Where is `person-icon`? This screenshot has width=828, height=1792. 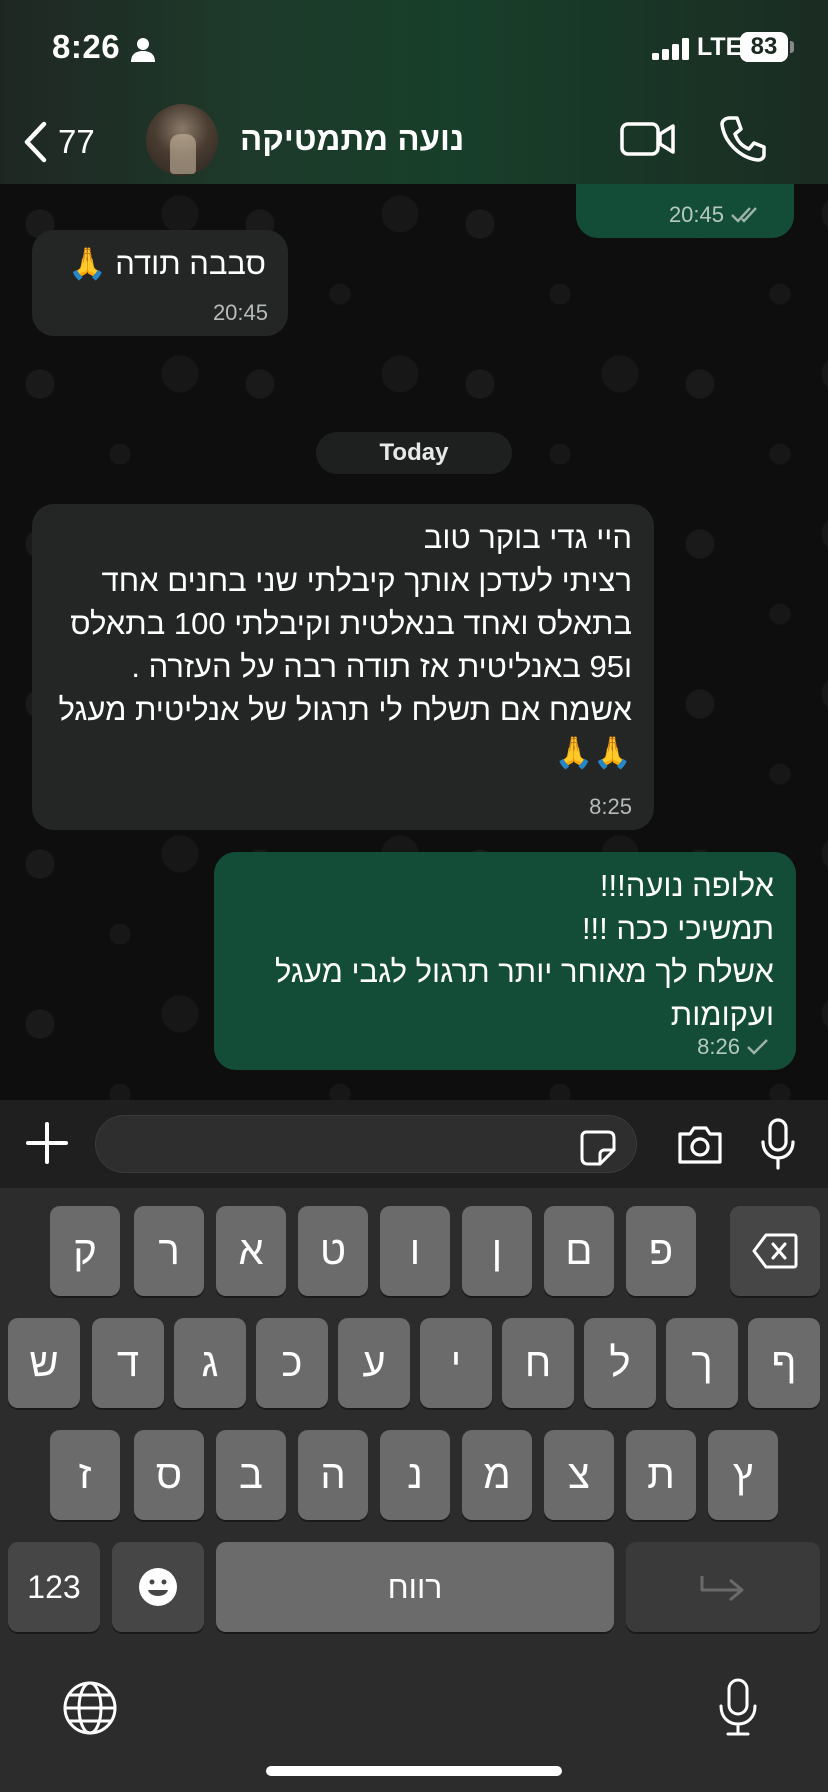 person-icon is located at coordinates (143, 50).